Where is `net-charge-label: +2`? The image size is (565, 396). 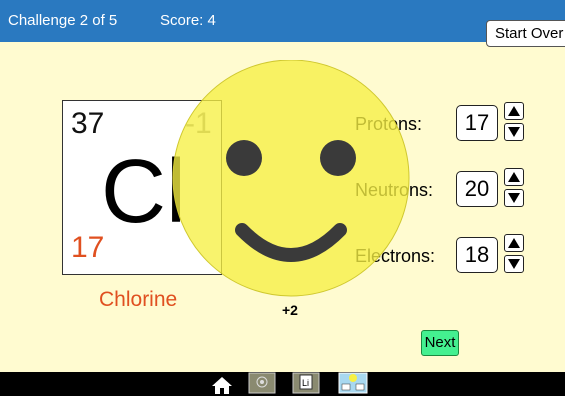 net-charge-label: +2 is located at coordinates (290, 310).